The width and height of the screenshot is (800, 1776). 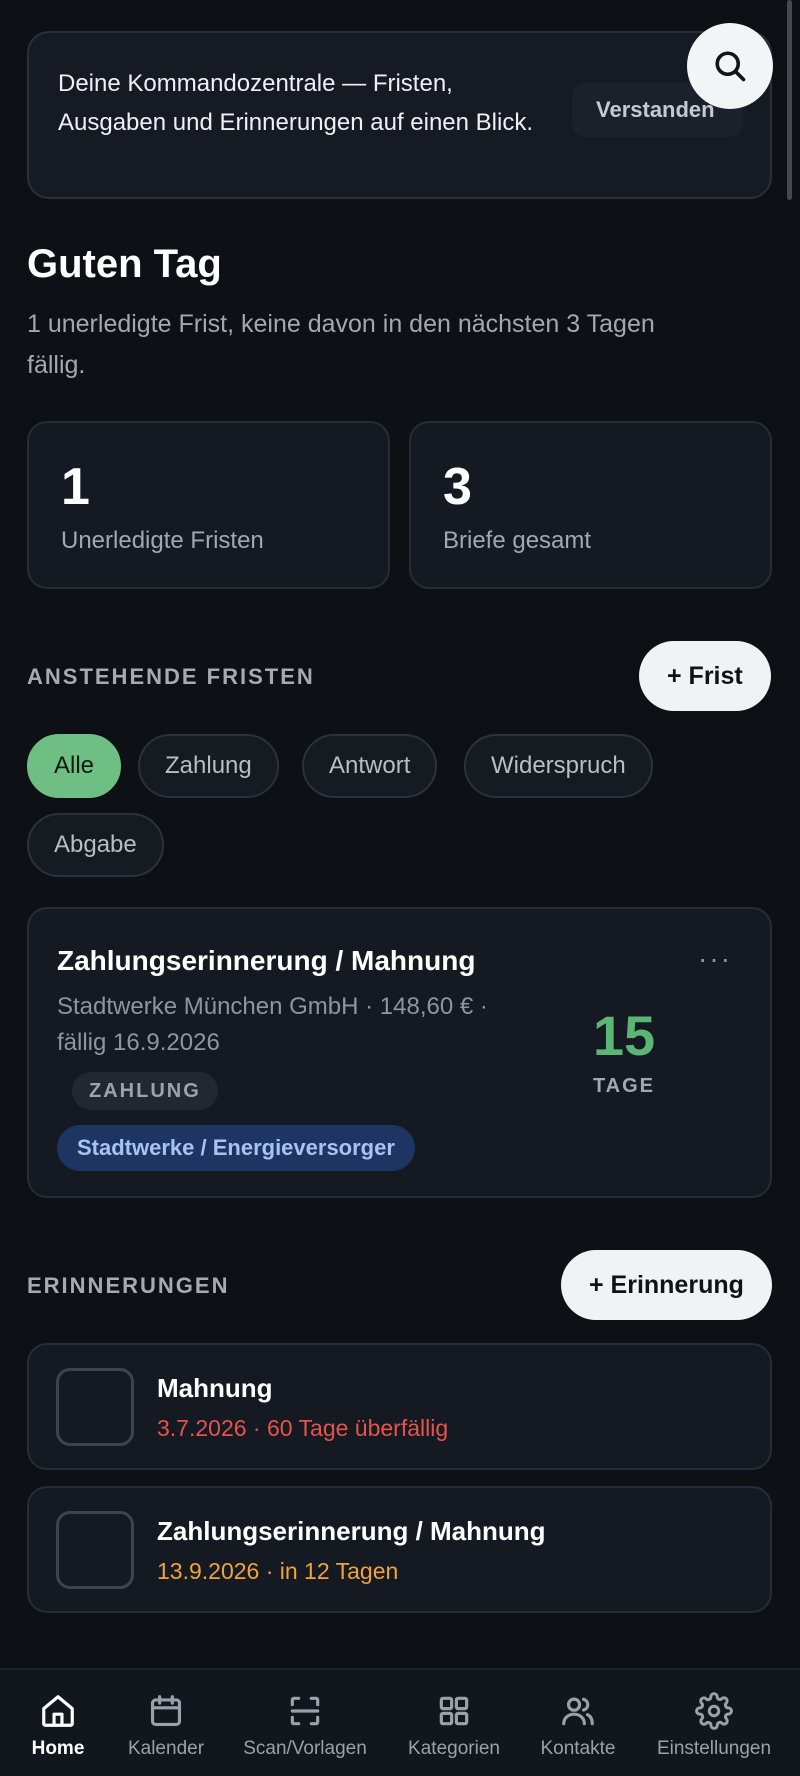 I want to click on scan-icon, so click(x=305, y=1711).